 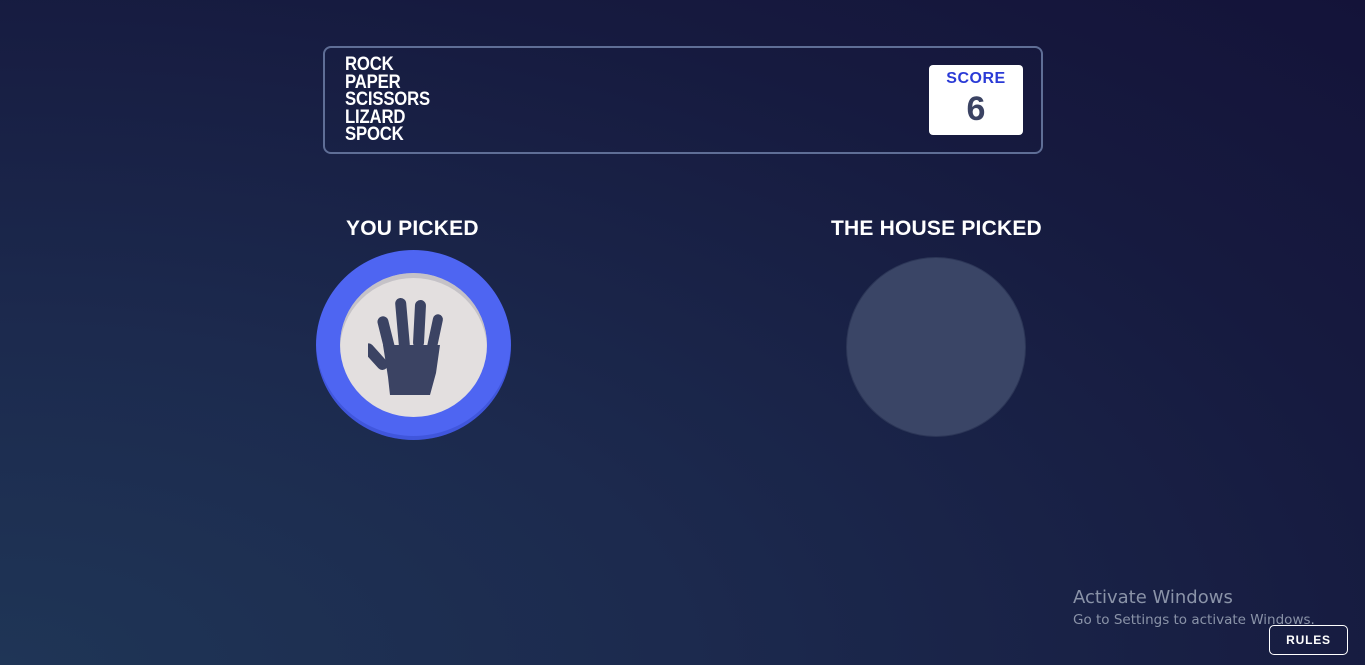 I want to click on house-picked-label: THE HOUSE PICKED, so click(x=936, y=228).